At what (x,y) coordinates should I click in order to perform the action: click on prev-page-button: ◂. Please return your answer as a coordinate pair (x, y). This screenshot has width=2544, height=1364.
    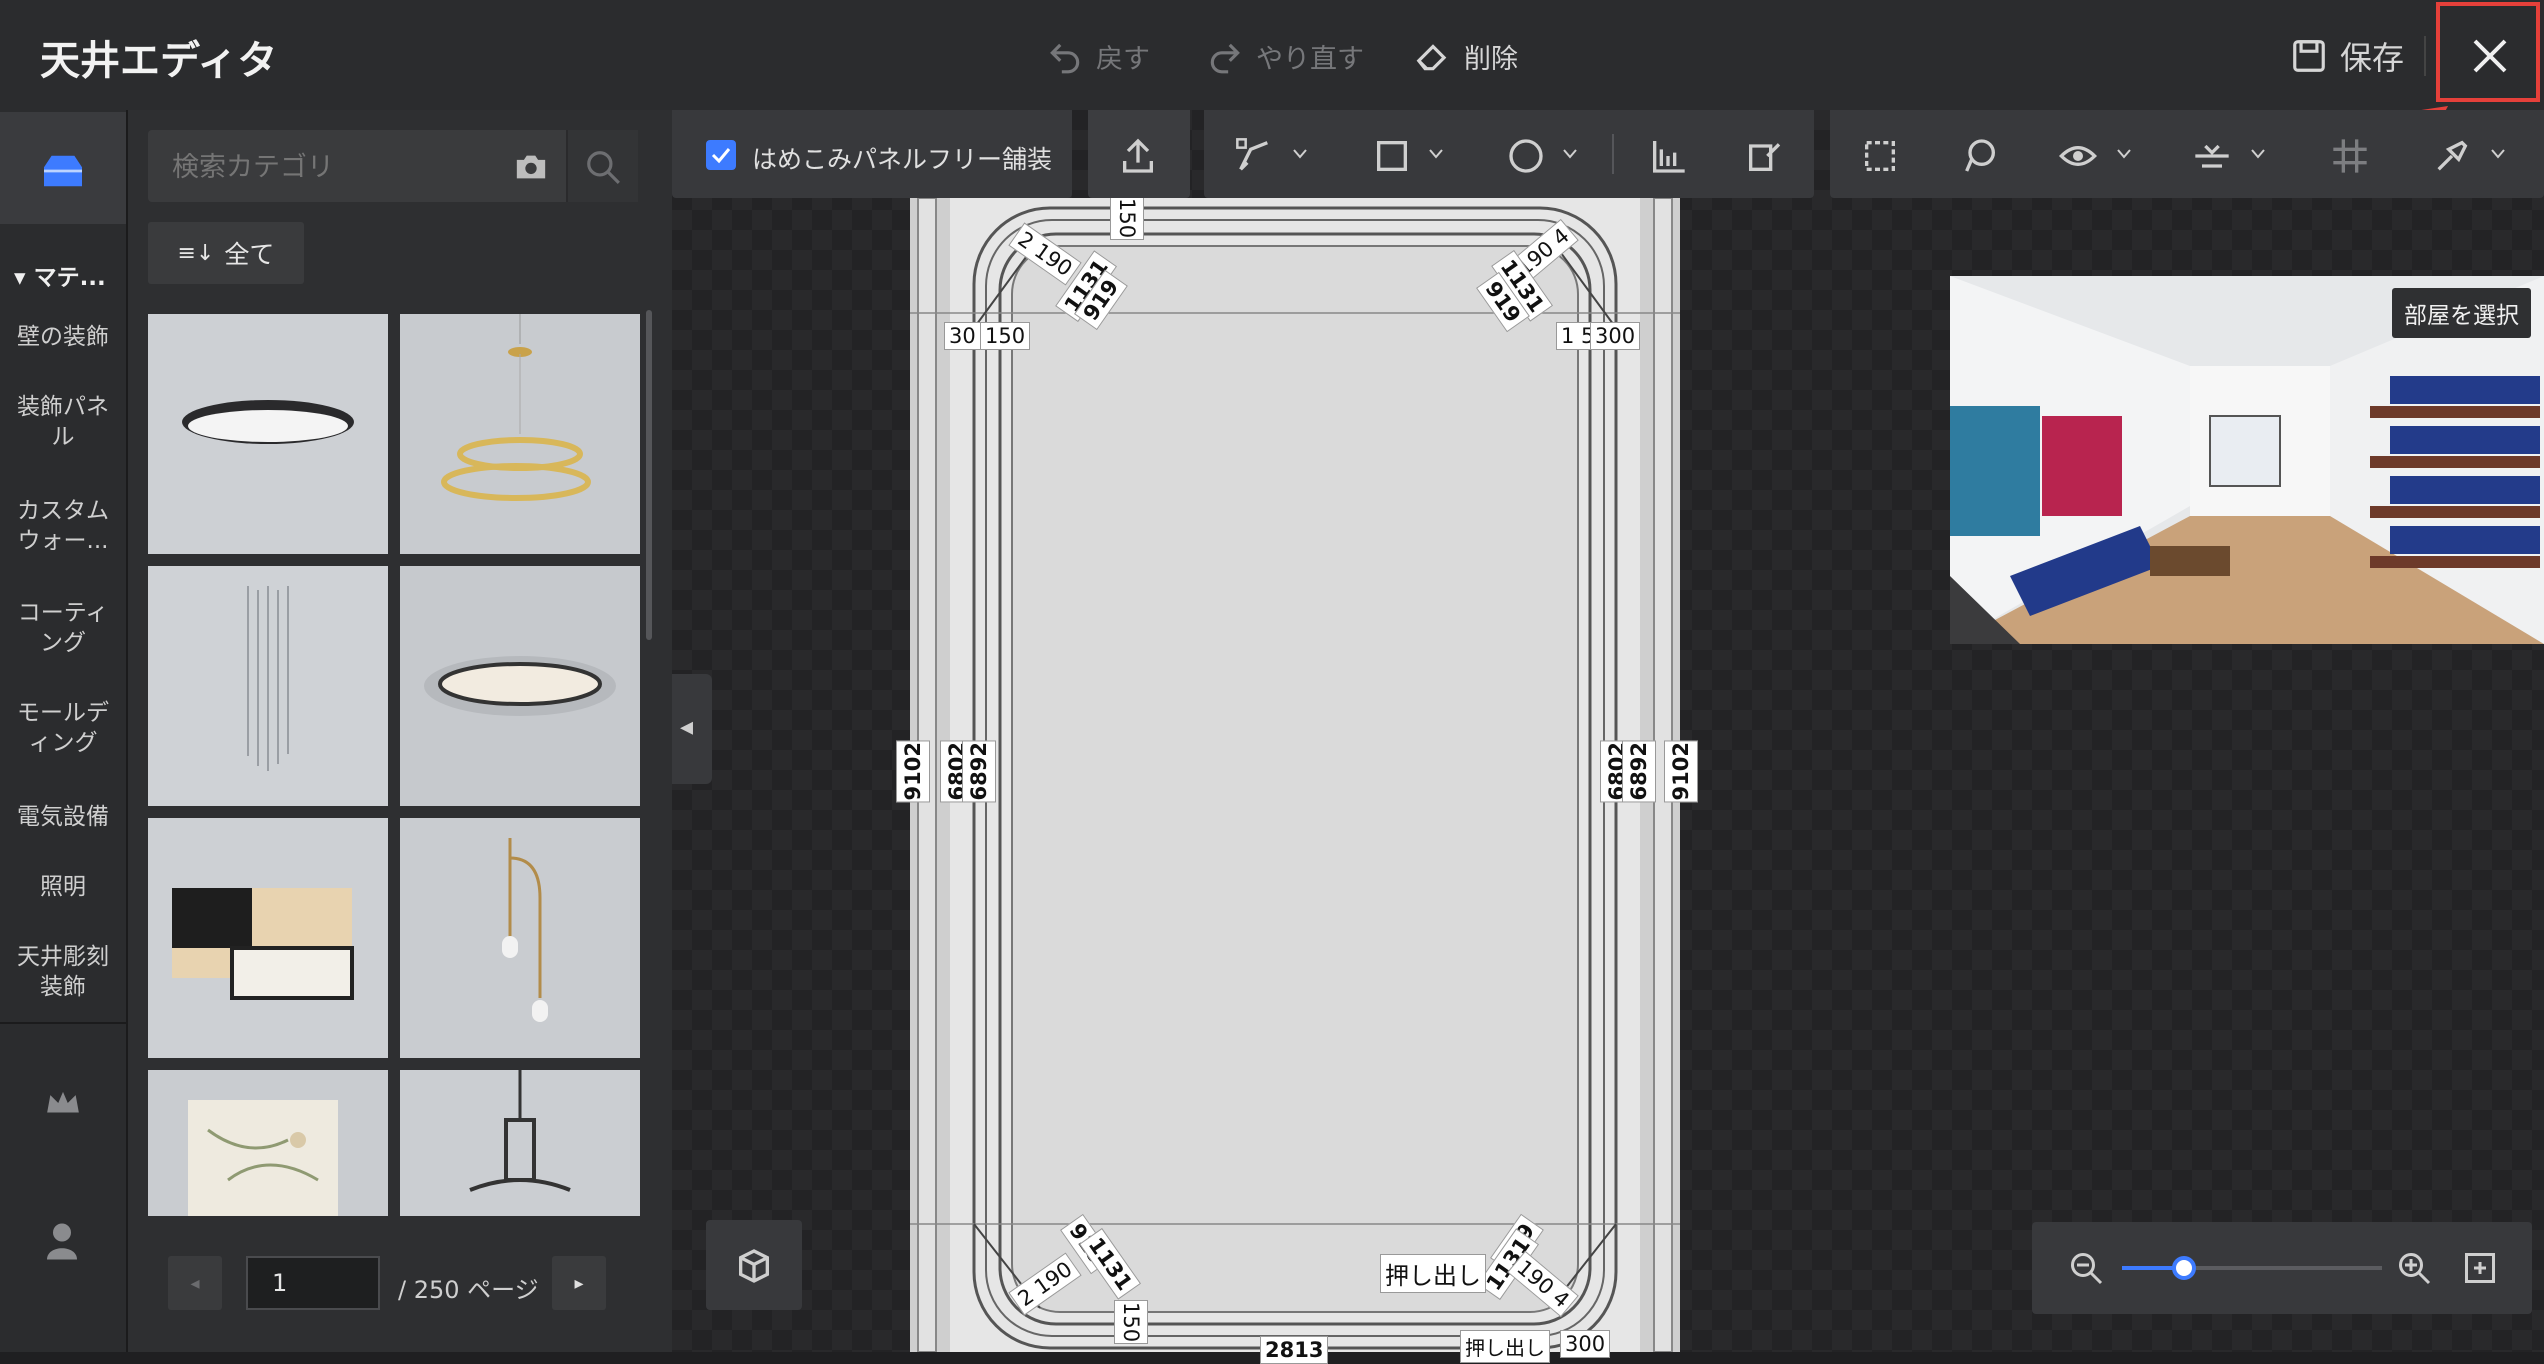
    Looking at the image, I should click on (195, 1283).